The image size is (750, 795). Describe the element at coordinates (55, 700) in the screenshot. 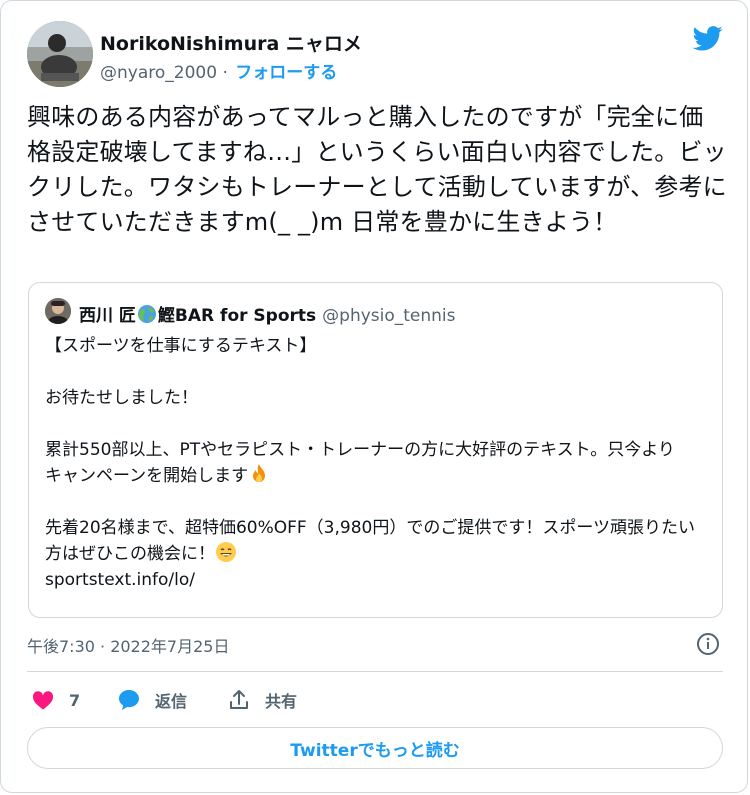

I see `like-button: 7` at that location.